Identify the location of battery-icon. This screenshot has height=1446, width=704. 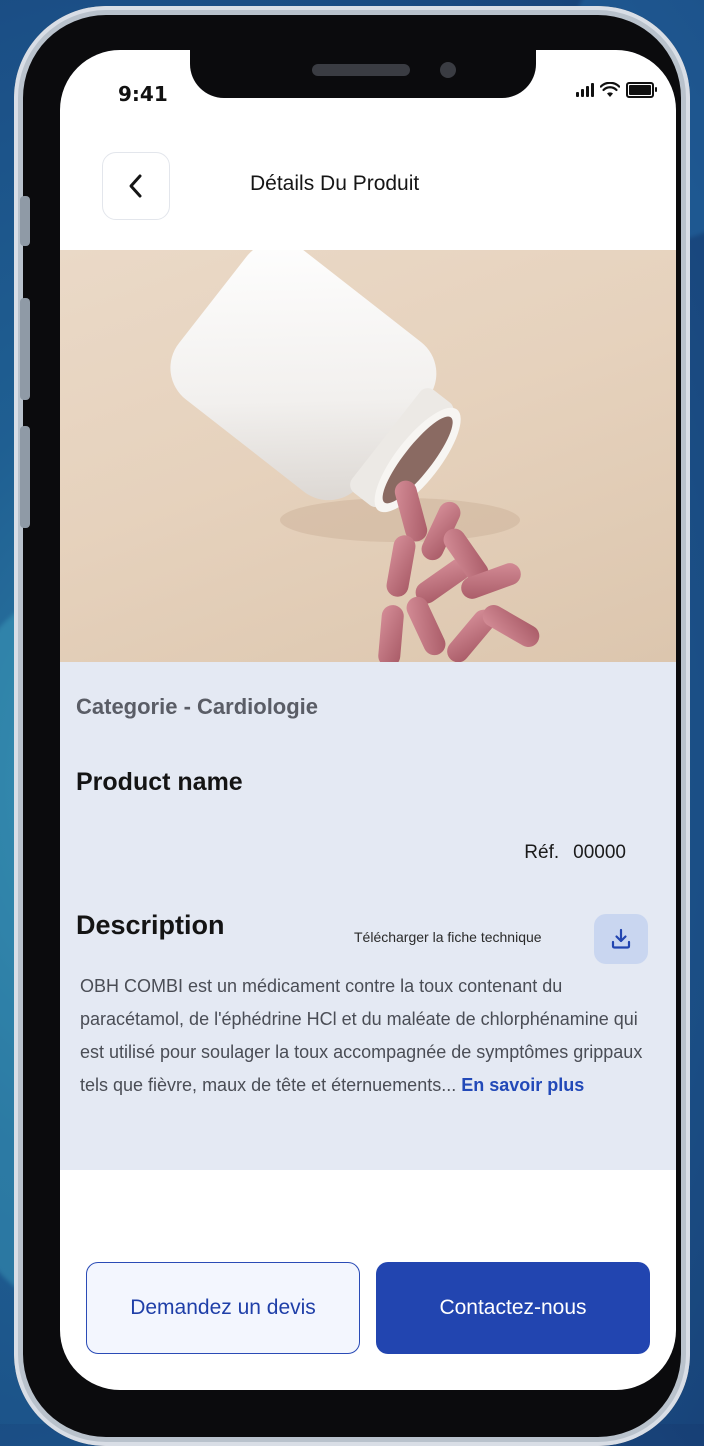
(641, 90).